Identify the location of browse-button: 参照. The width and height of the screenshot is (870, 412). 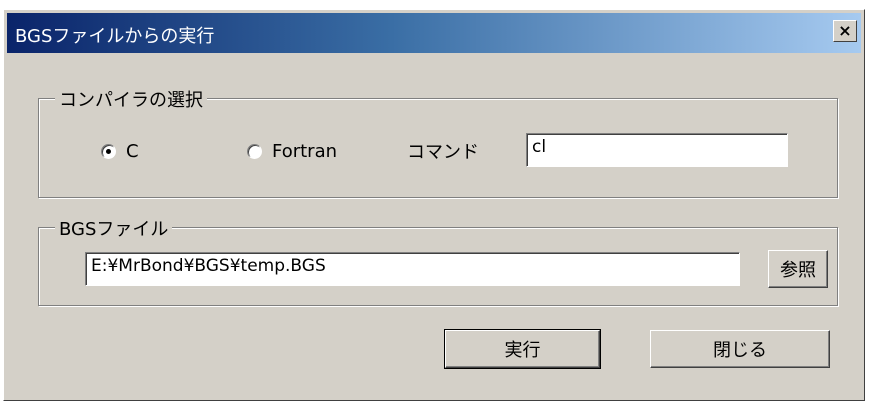
(798, 269).